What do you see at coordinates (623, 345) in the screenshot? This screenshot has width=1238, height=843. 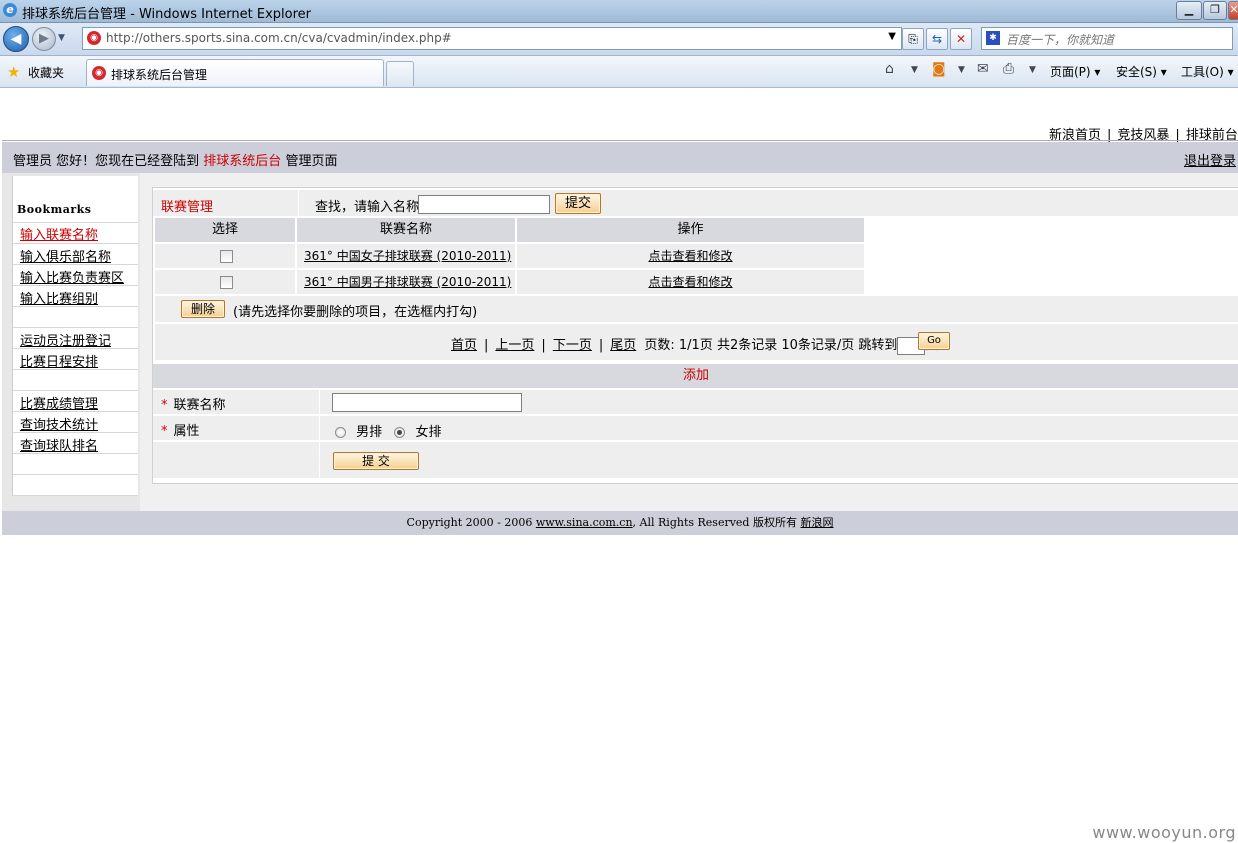 I see `pager-last: 尾页` at bounding box center [623, 345].